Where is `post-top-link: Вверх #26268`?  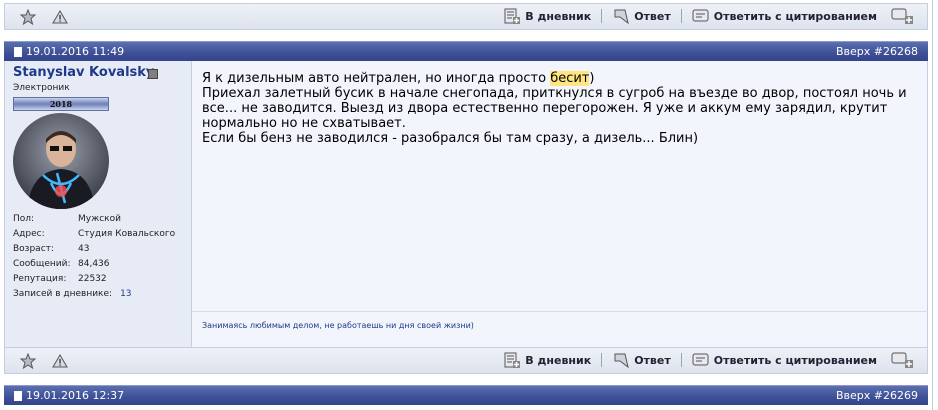 post-top-link: Вверх #26268 is located at coordinates (877, 51).